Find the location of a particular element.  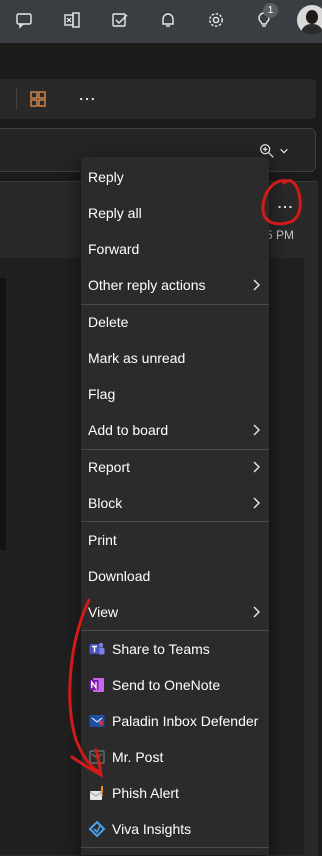

chevron-down-icon is located at coordinates (284, 151).